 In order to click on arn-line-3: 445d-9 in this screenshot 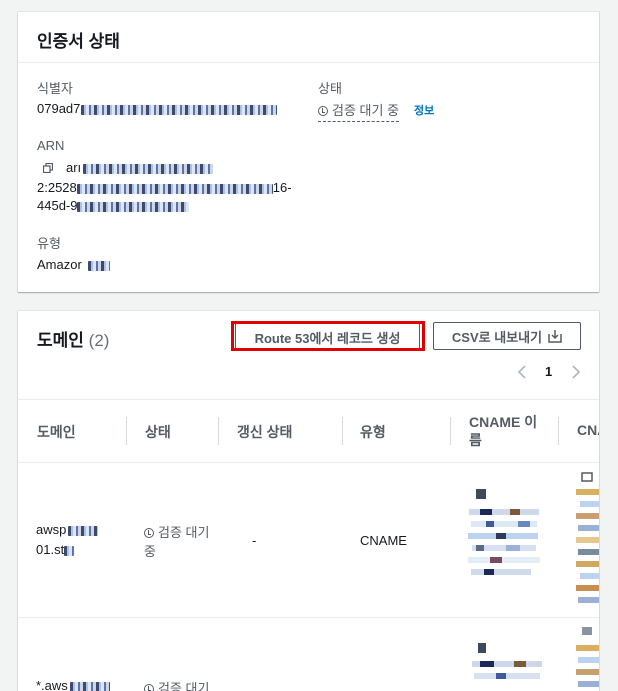, I will do `click(113, 205)`.